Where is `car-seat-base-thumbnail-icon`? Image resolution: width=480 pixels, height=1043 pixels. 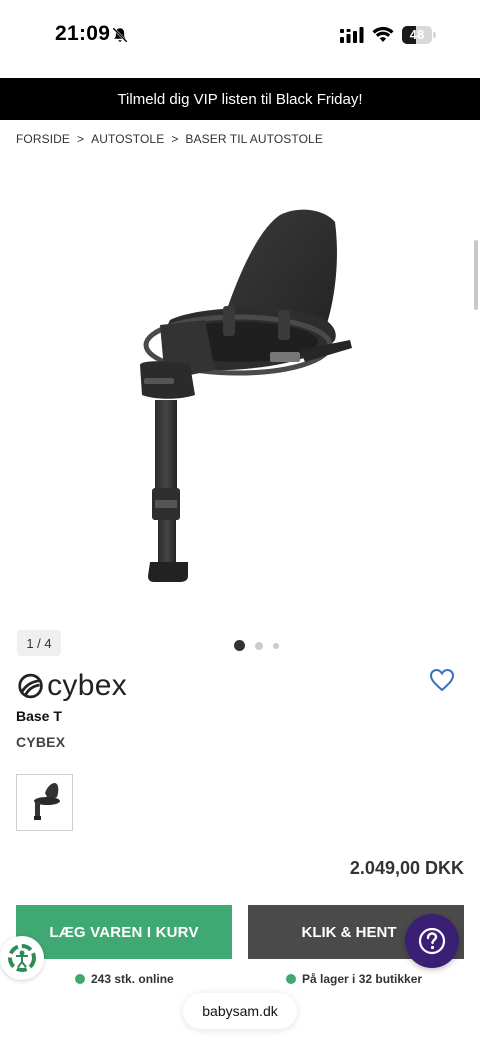
car-seat-base-thumbnail-icon is located at coordinates (47, 801).